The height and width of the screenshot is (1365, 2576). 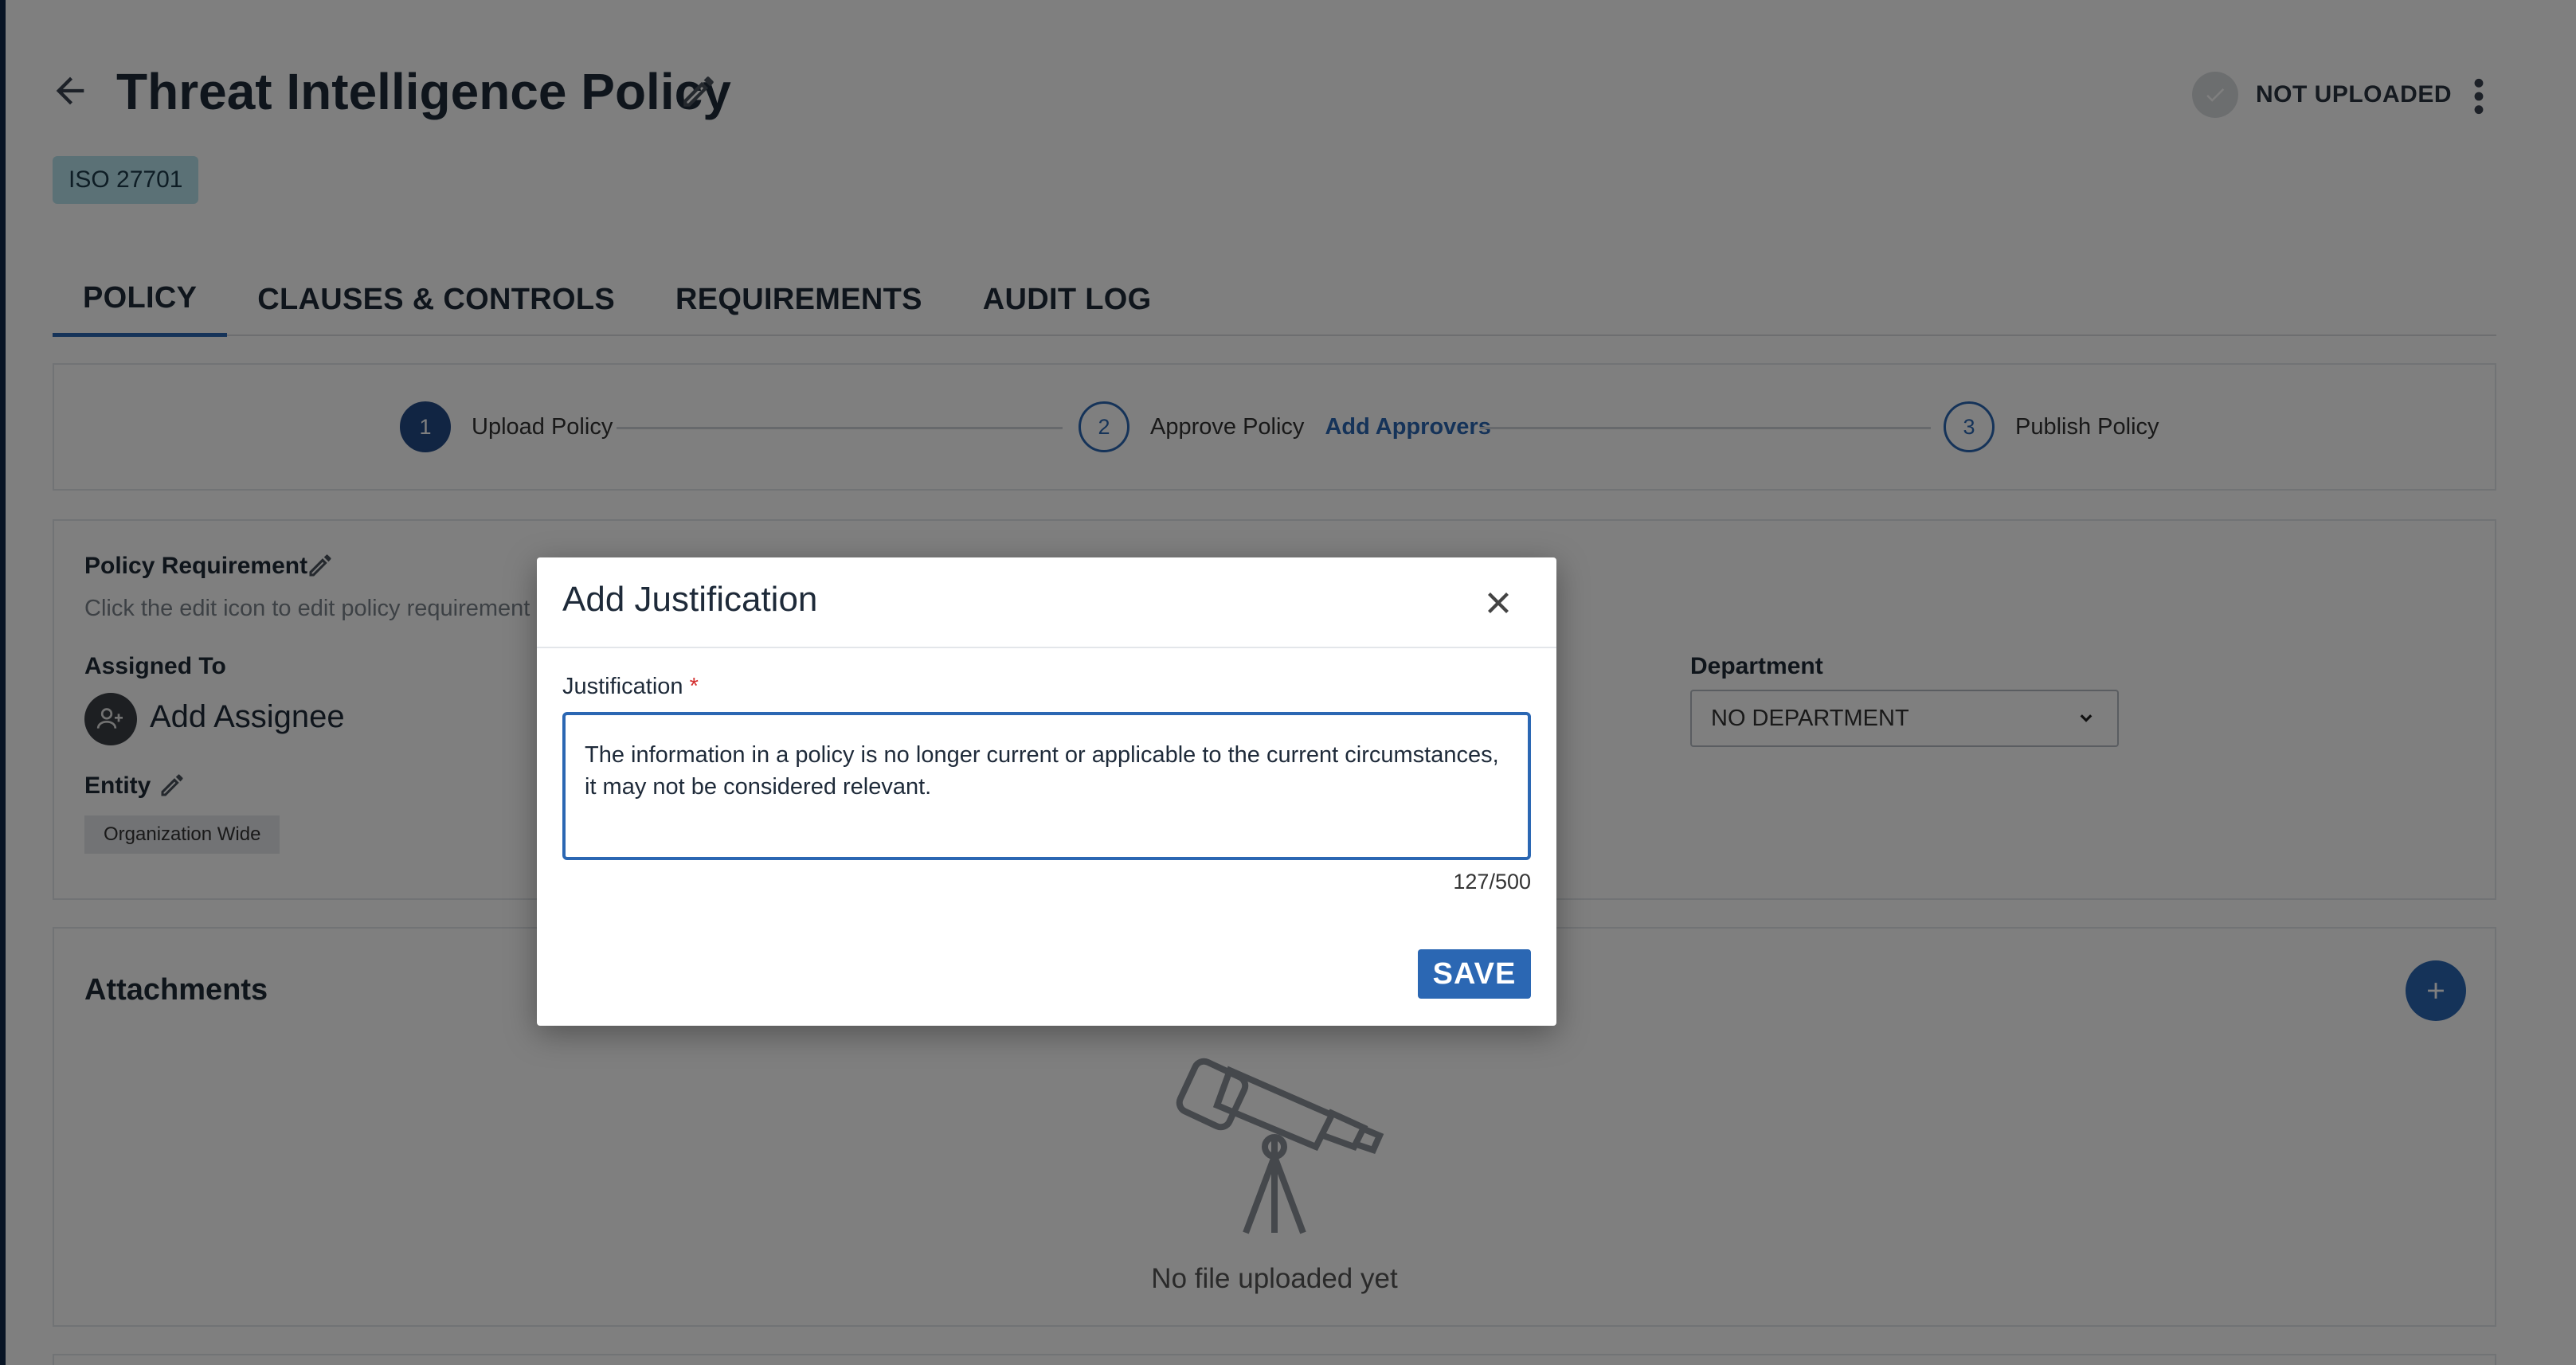 I want to click on close-icon, so click(x=1498, y=603).